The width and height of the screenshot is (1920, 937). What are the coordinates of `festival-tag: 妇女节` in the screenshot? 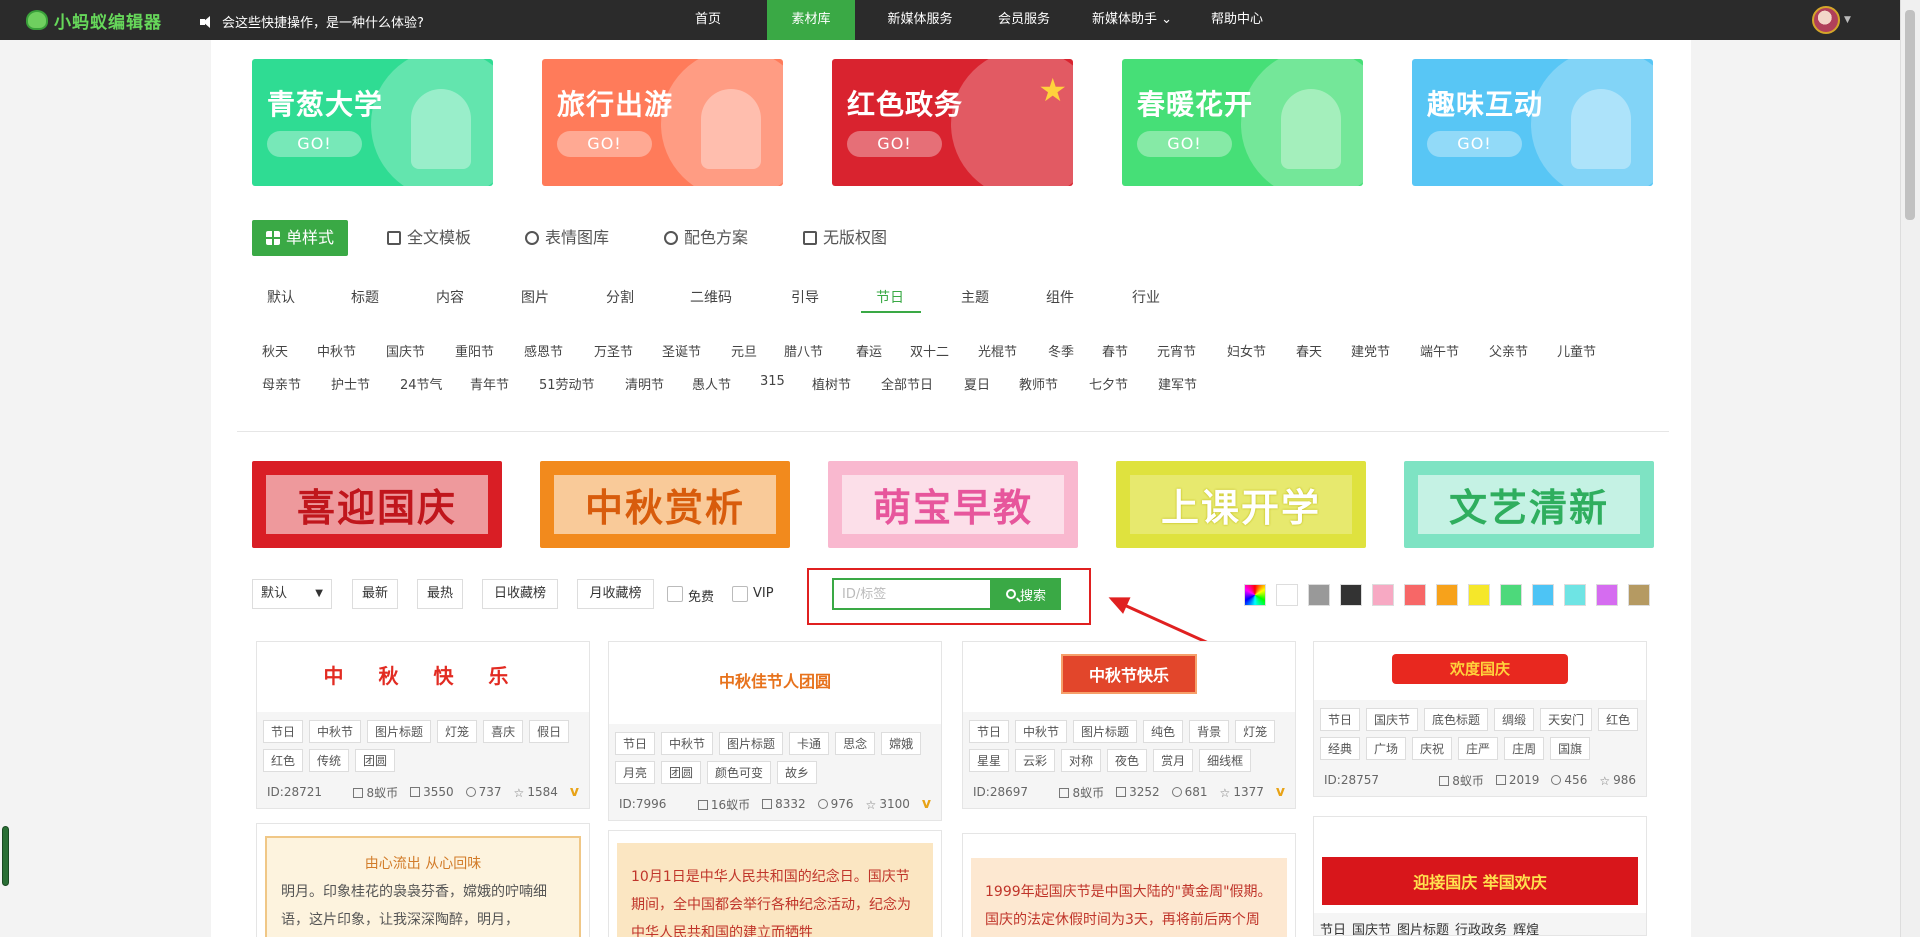 It's located at (1246, 350).